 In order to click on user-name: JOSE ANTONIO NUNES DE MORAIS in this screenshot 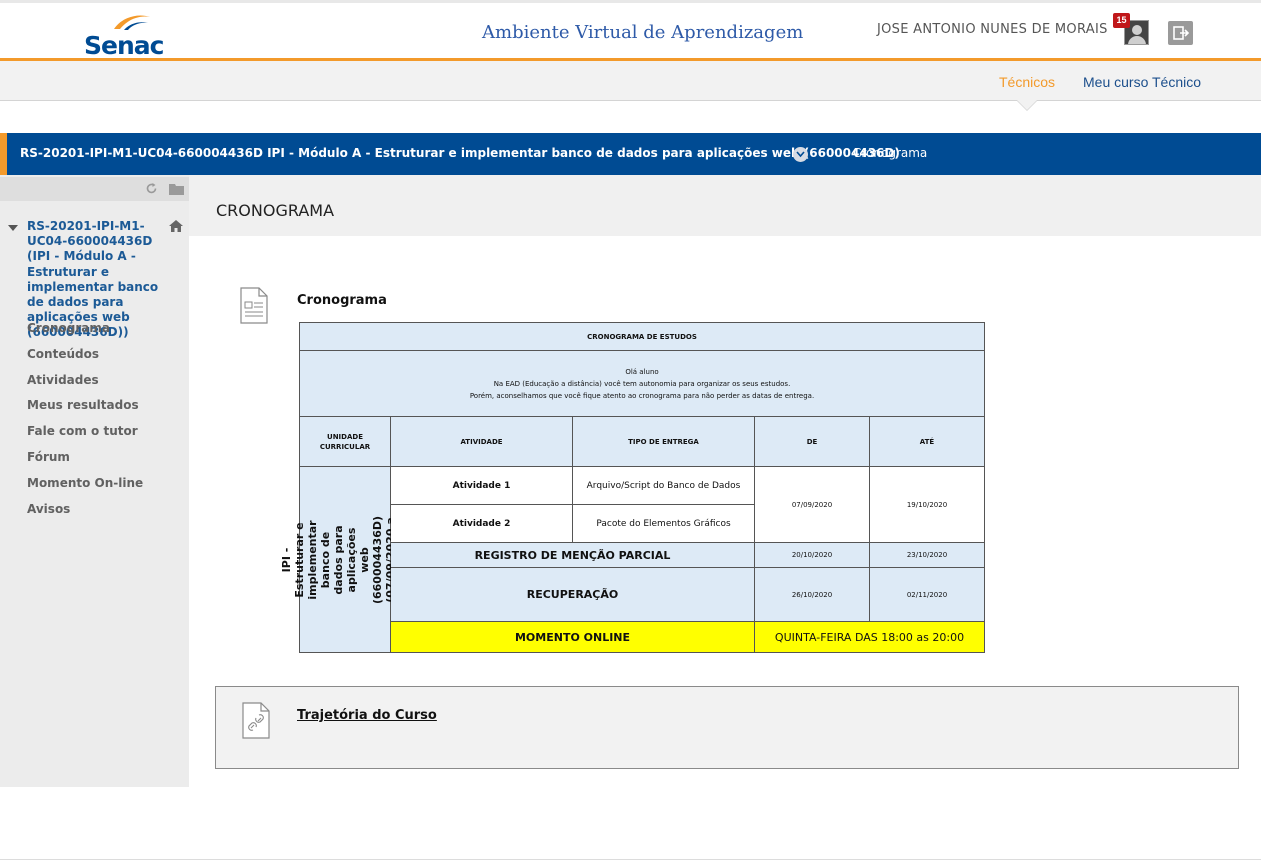, I will do `click(992, 29)`.